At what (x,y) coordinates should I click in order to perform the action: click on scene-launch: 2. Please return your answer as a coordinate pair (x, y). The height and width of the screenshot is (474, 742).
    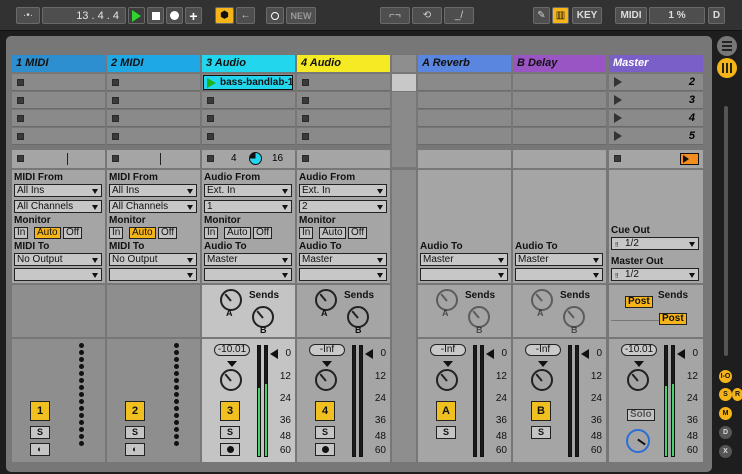
    Looking at the image, I should click on (656, 82).